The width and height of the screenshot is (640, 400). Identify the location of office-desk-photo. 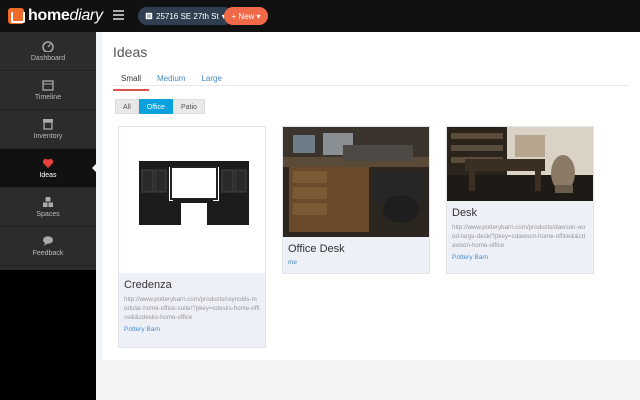
(356, 182).